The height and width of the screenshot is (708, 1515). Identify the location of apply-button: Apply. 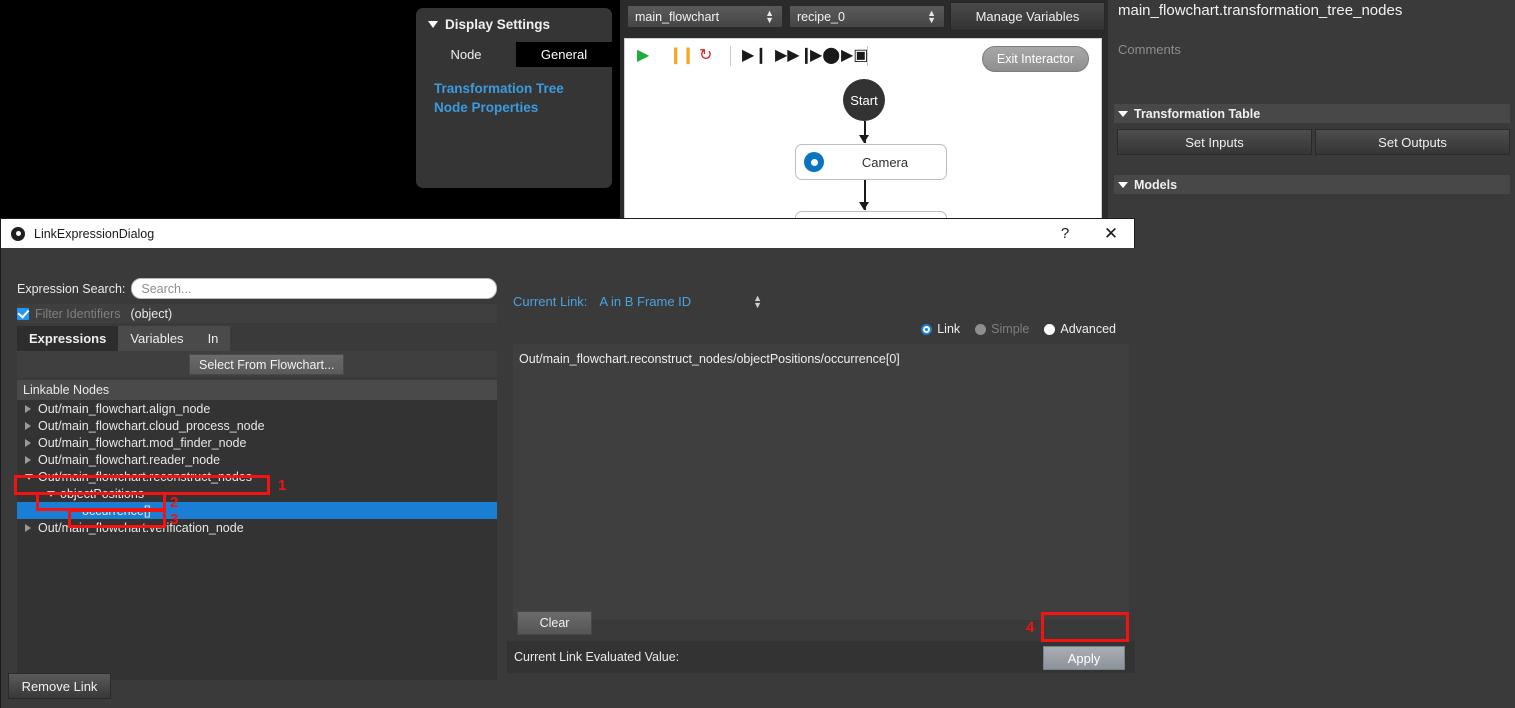
(1084, 658).